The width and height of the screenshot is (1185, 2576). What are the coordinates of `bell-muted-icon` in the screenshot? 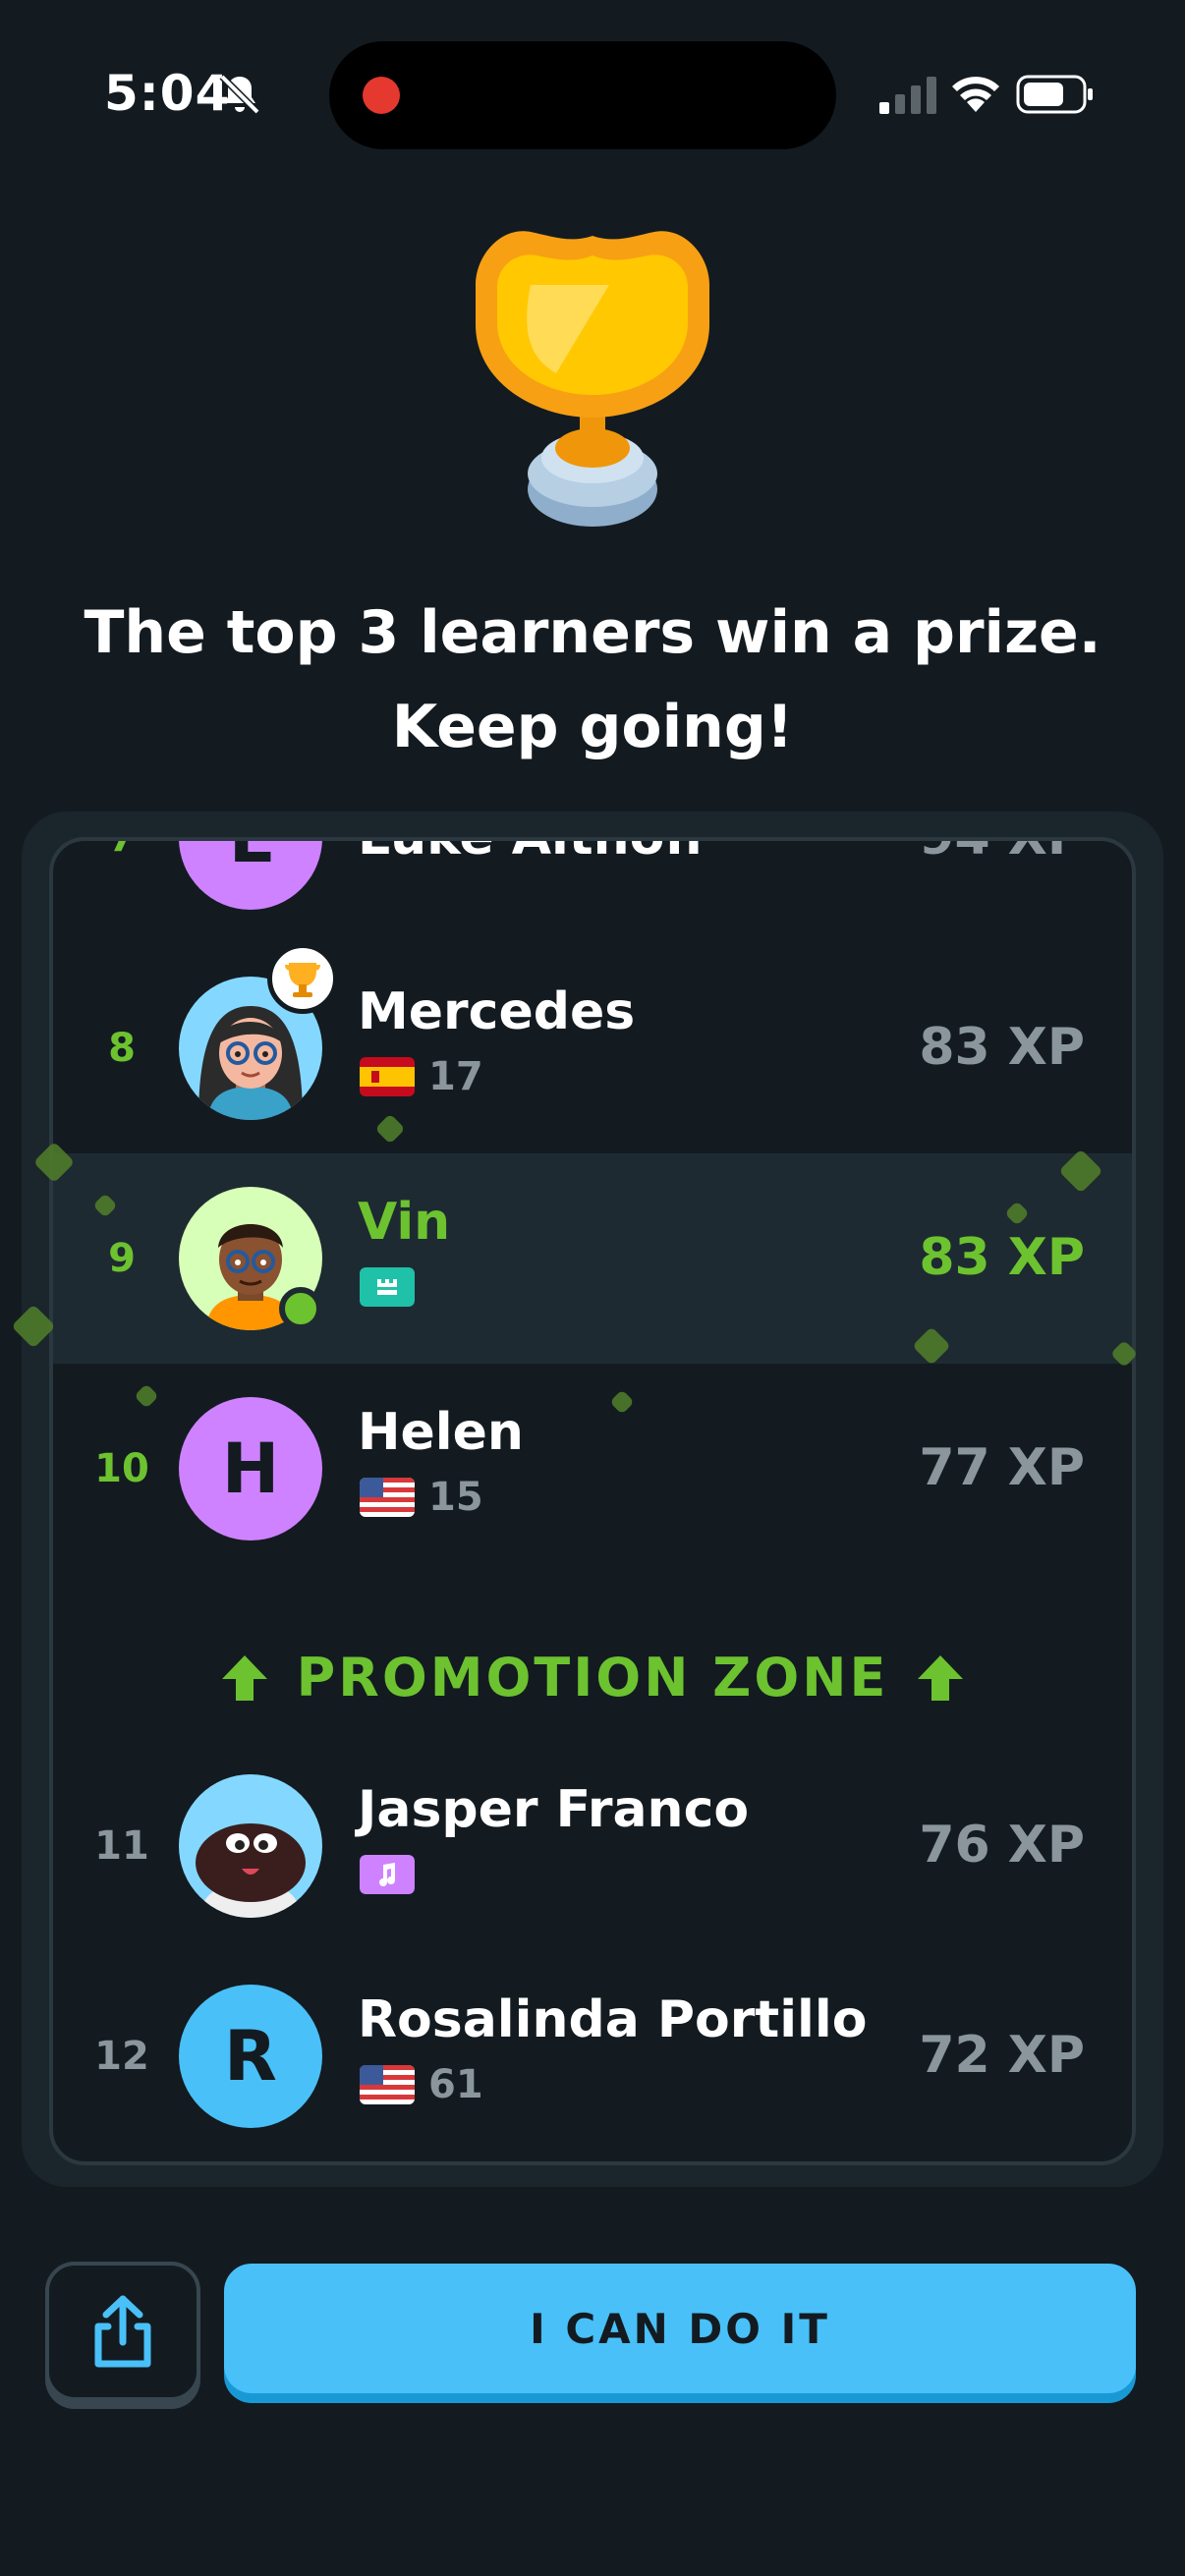 It's located at (240, 94).